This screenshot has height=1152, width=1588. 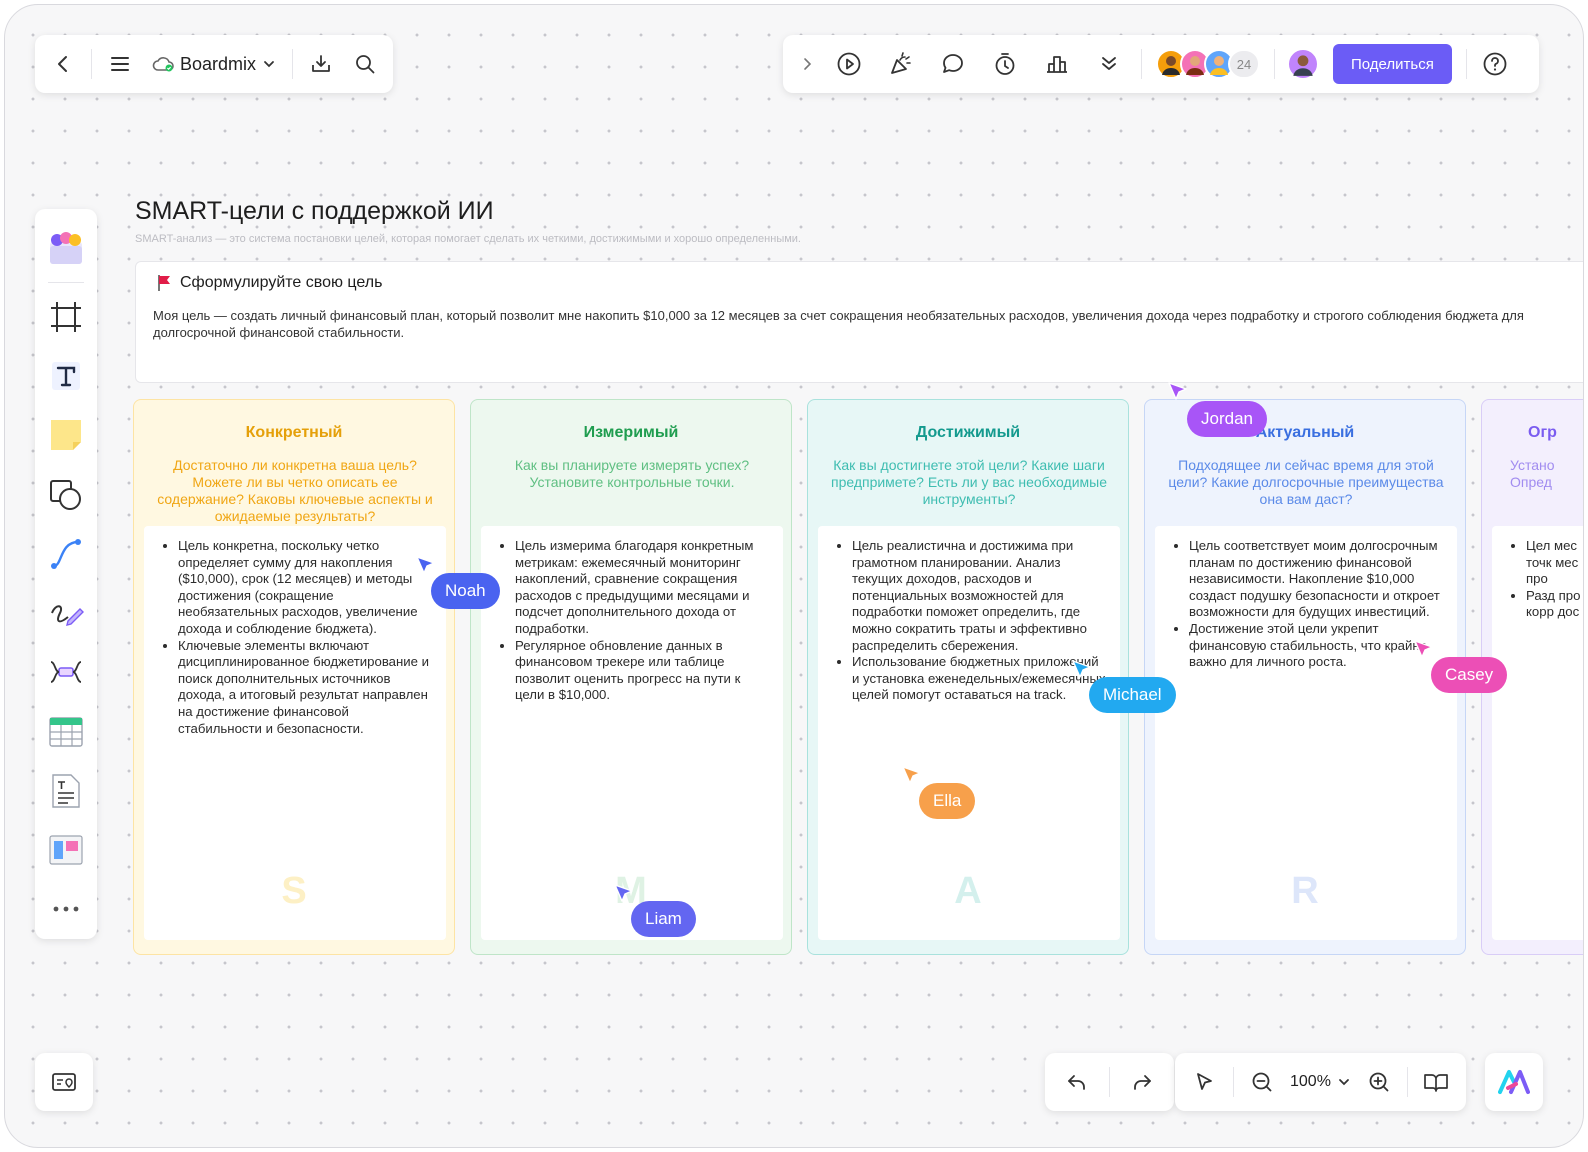 I want to click on map-pin-icon, so click(x=64, y=1082).